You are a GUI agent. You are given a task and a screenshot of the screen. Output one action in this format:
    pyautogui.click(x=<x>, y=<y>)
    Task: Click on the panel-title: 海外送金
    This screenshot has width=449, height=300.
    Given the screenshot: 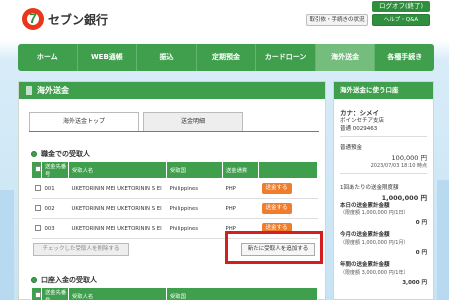 What is the action you would take?
    pyautogui.click(x=172, y=90)
    